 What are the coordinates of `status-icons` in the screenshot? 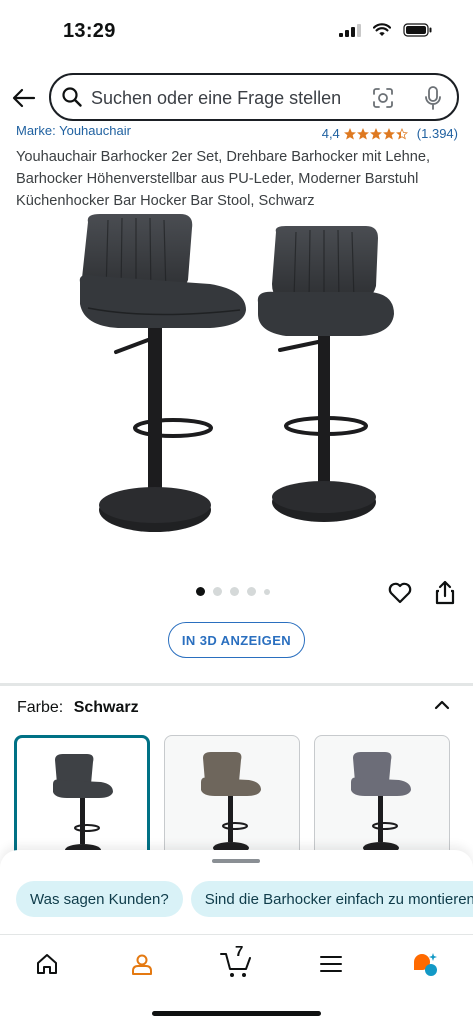 It's located at (386, 30).